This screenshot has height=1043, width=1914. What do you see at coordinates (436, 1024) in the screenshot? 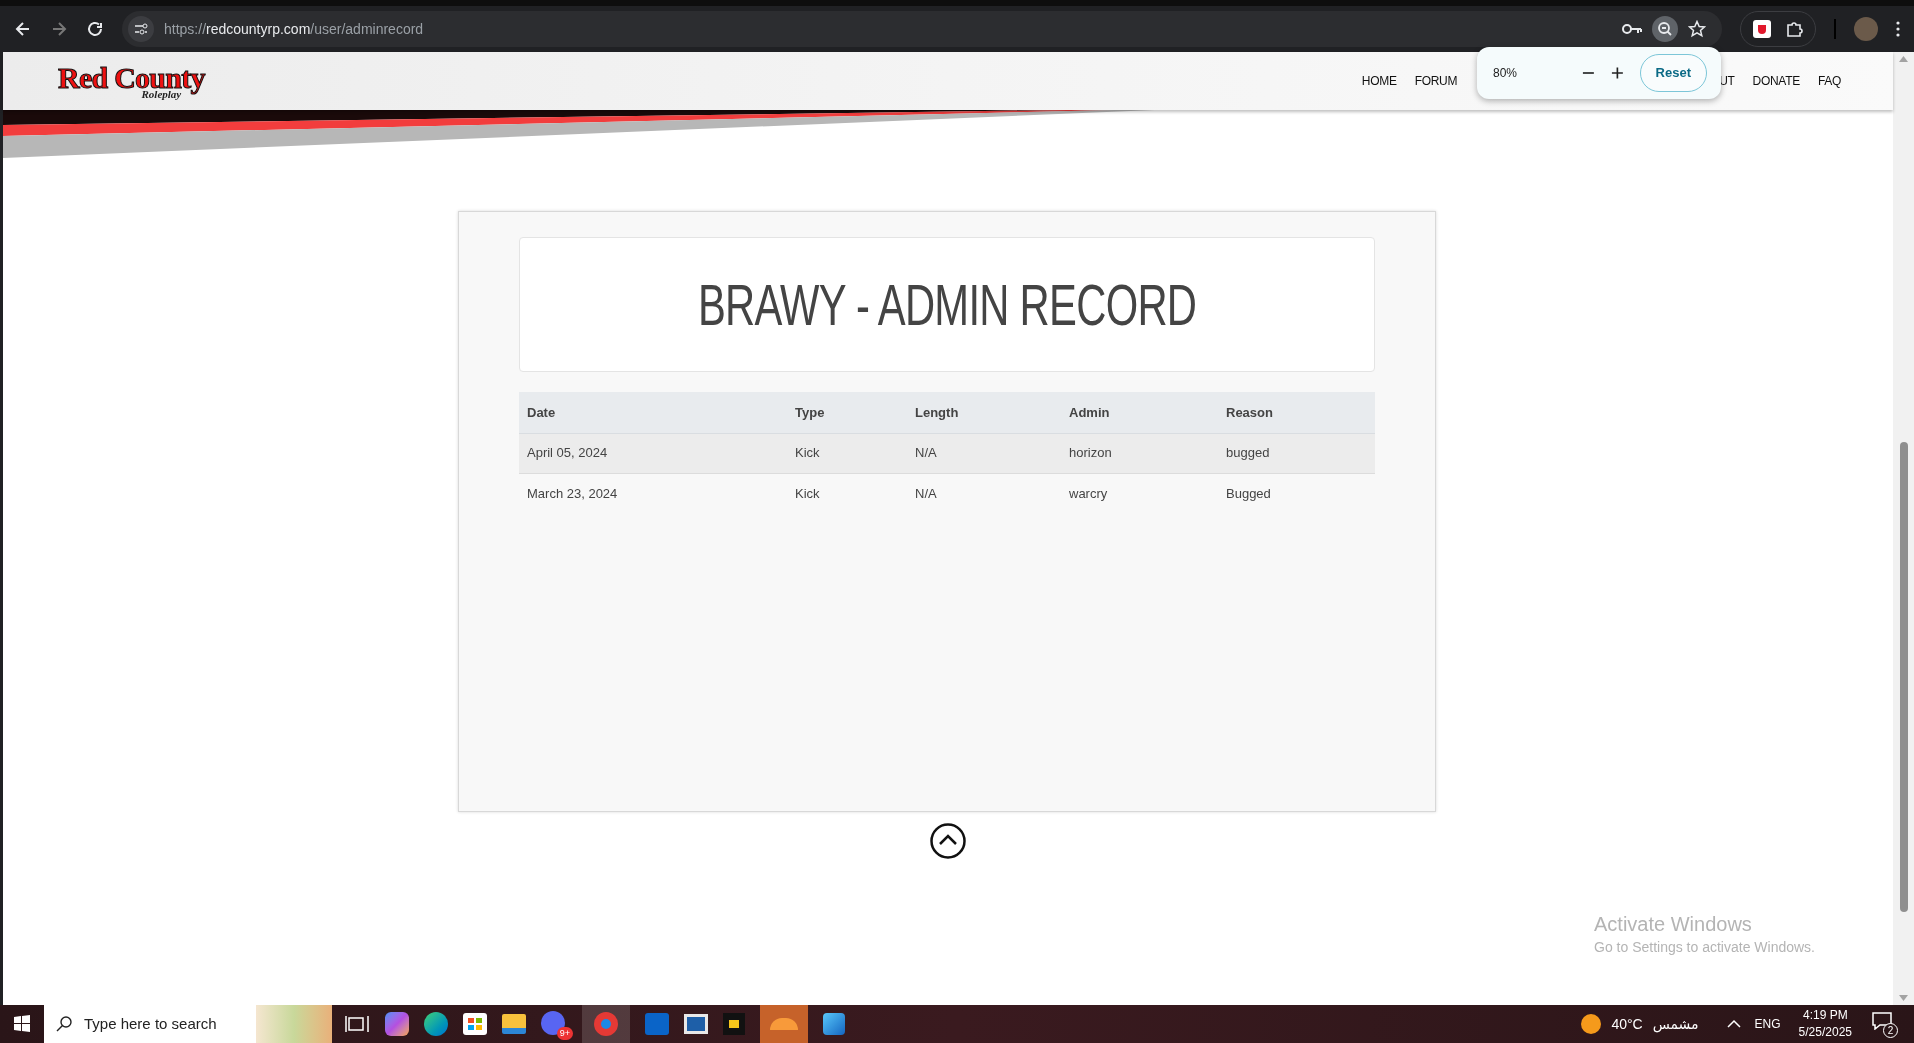
I see `edge-icon` at bounding box center [436, 1024].